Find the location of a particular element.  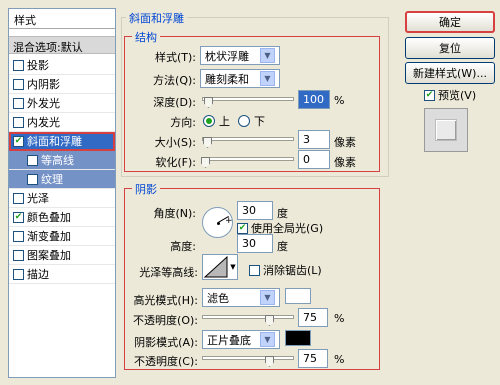

highlight-mode-dropdown: 滤色 ▼ is located at coordinates (241, 297).